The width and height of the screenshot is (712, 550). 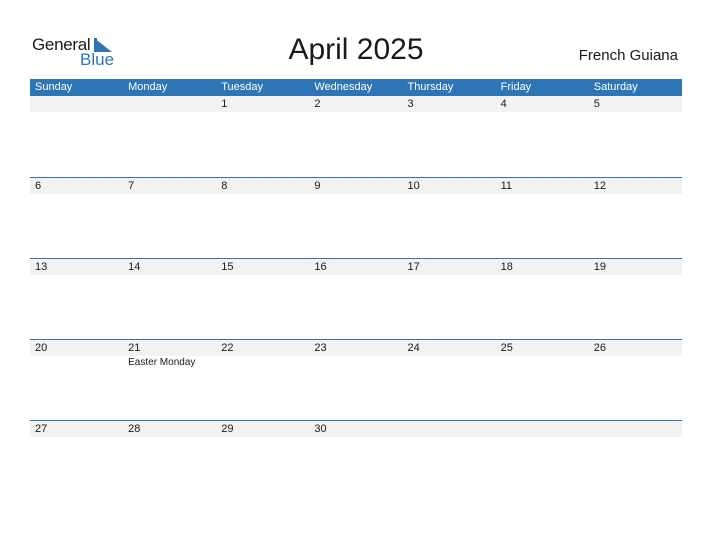 I want to click on weekday-monday: Monday, so click(x=148, y=87).